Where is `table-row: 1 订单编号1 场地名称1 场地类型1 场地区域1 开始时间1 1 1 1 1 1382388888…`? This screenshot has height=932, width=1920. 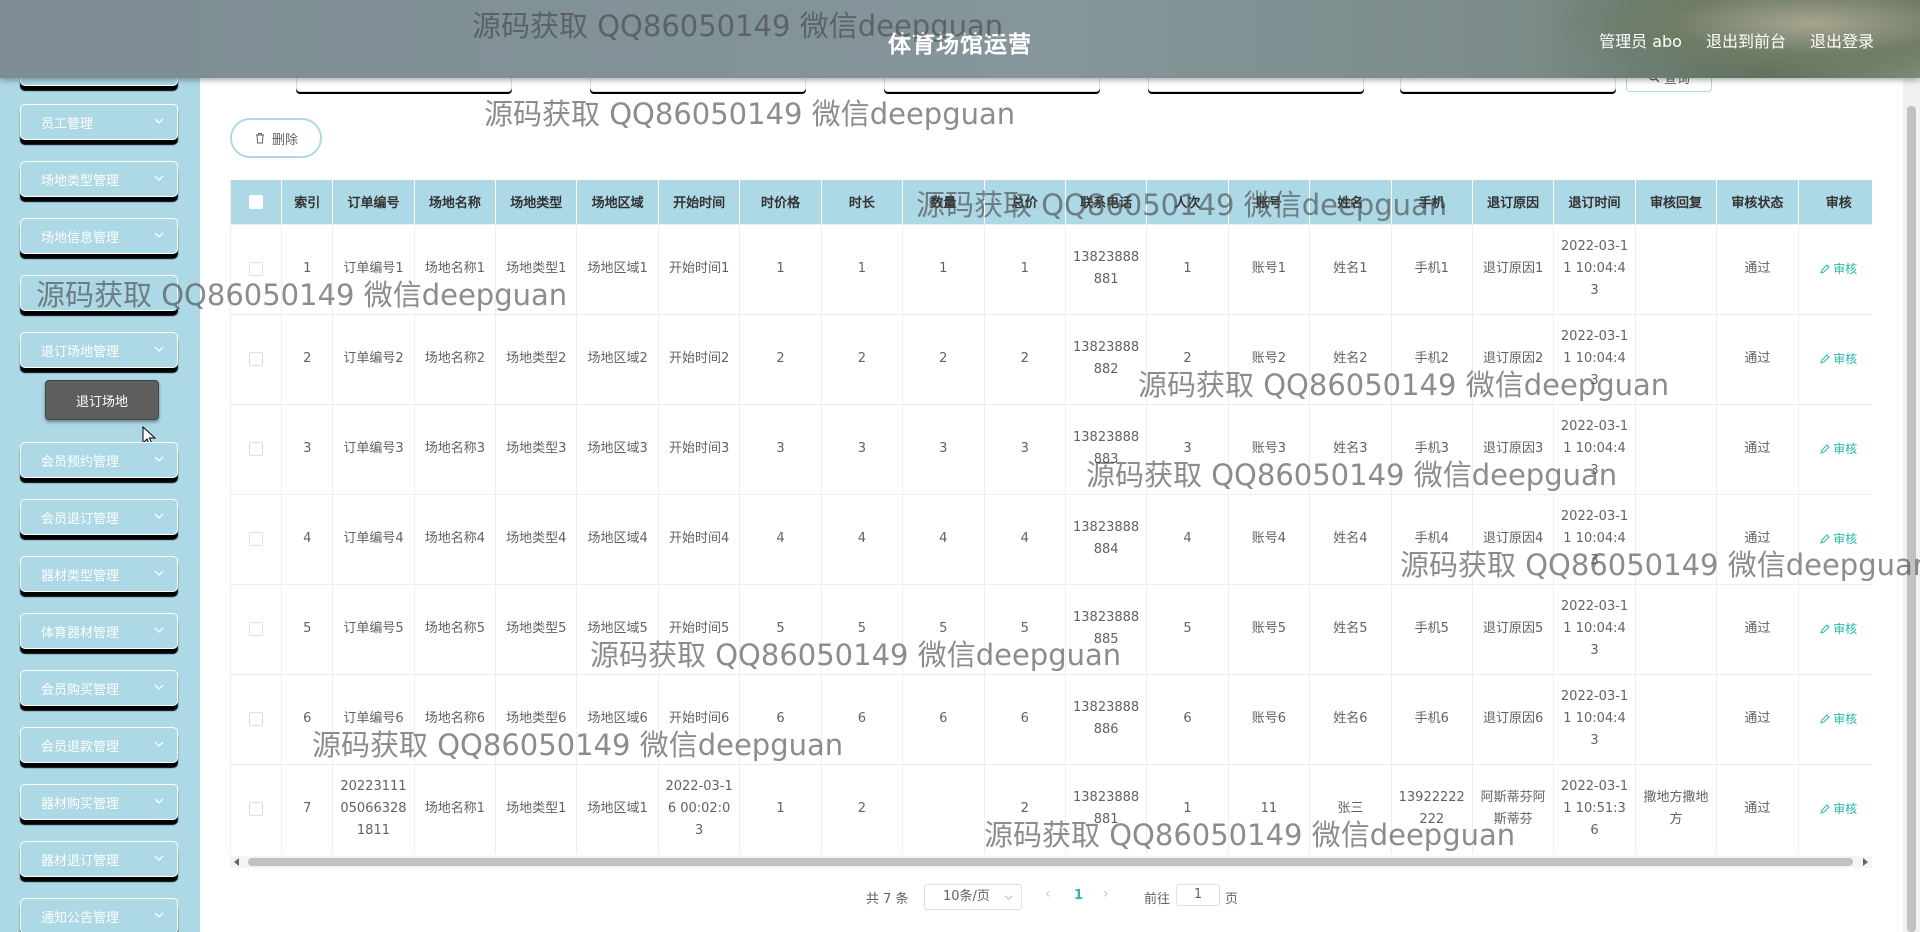
table-row: 1 订单编号1 场地名称1 场地类型1 场地区域1 开始时间1 1 1 1 1 1382388888… is located at coordinates (1051, 269).